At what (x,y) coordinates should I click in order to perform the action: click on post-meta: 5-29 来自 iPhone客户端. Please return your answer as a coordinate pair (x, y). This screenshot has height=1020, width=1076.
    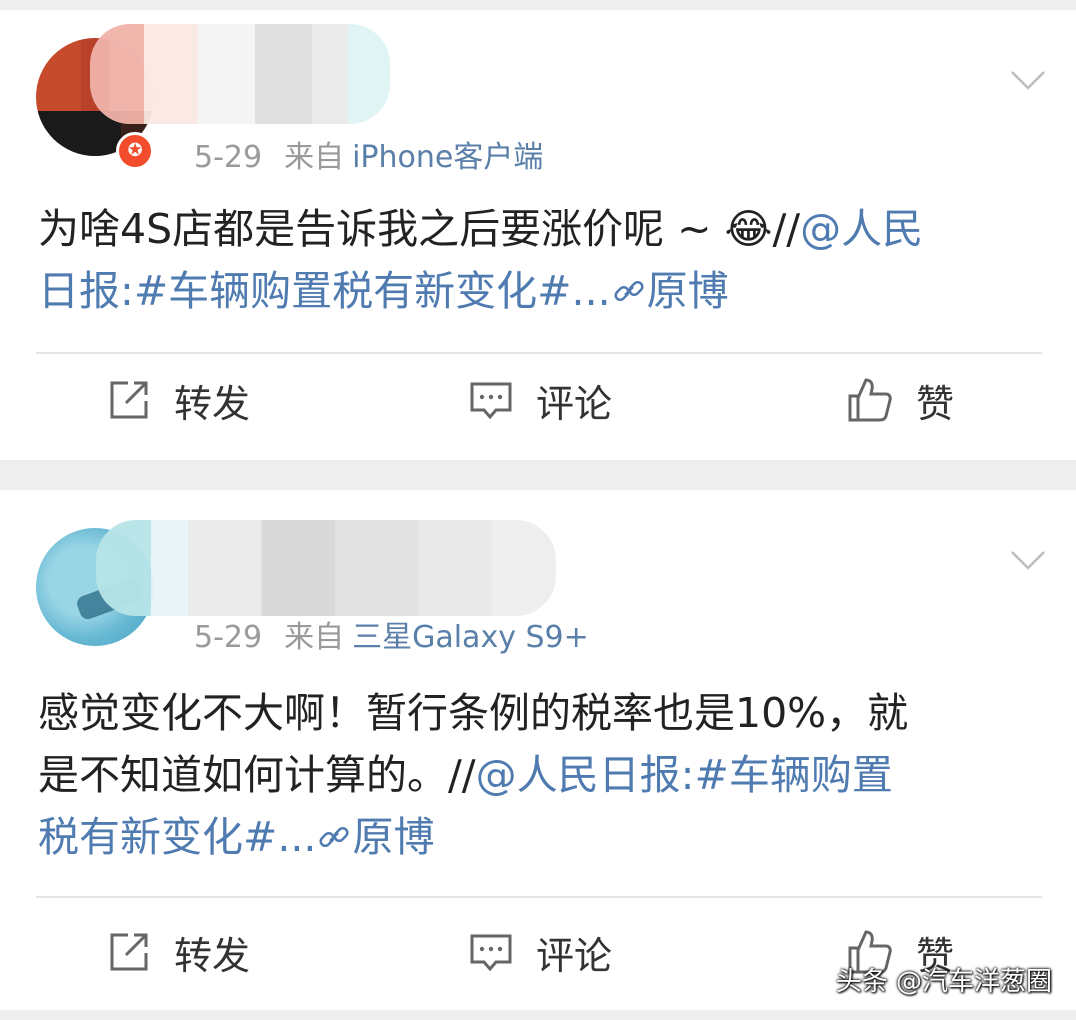
    Looking at the image, I should click on (368, 154).